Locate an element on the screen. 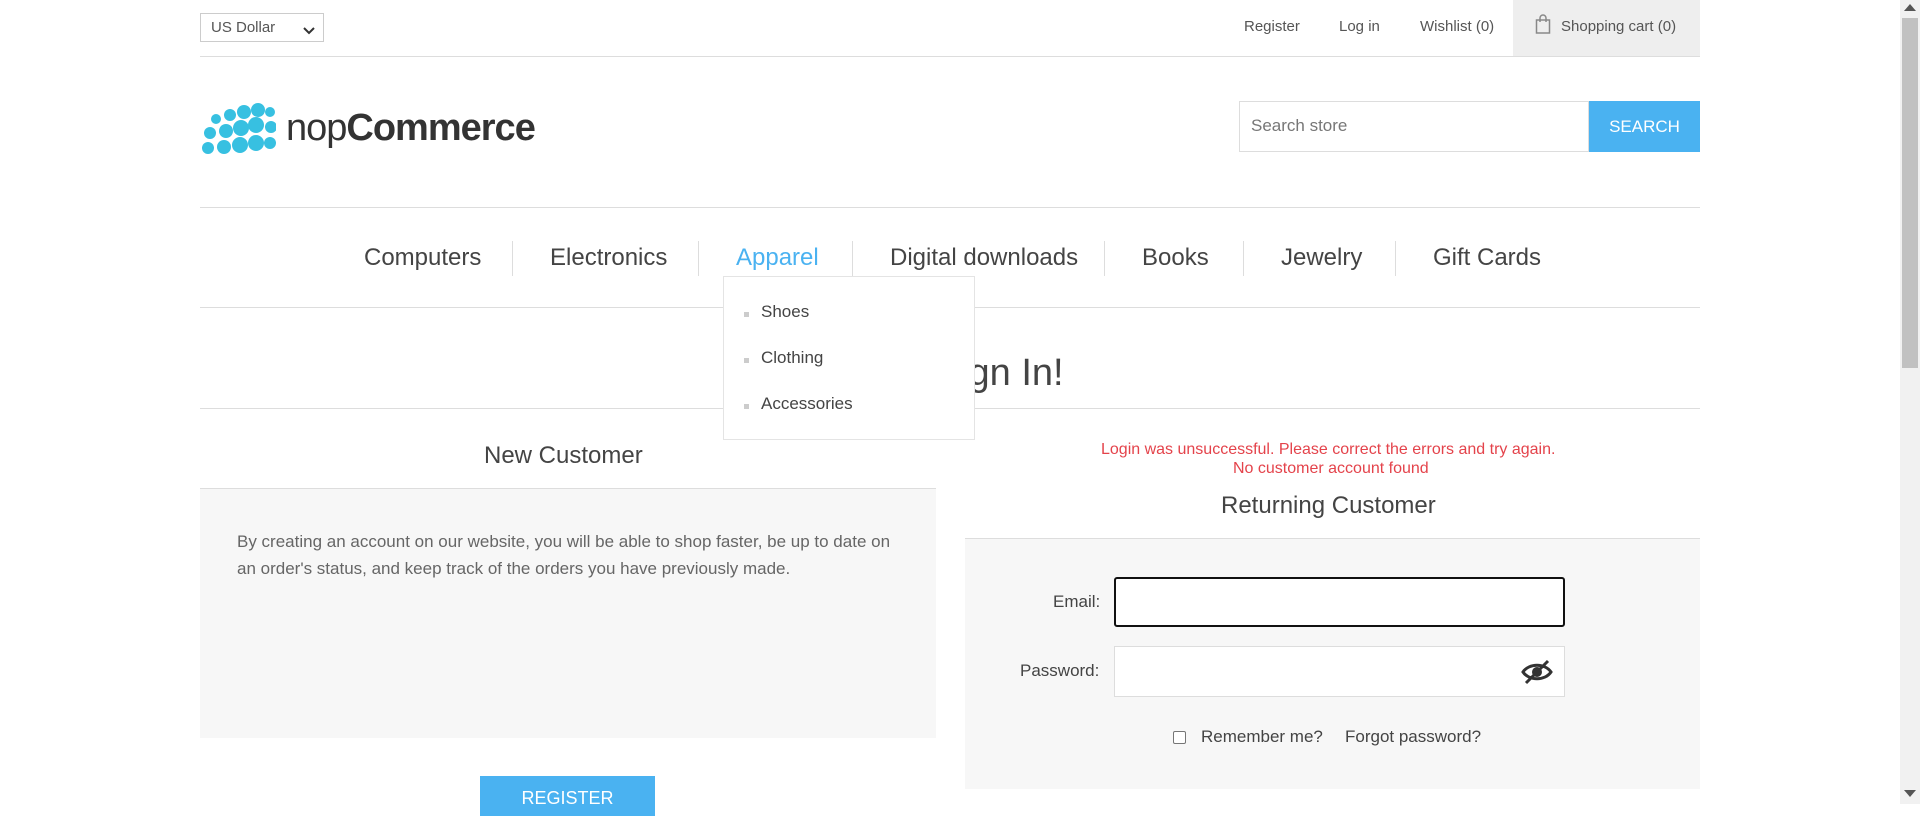 Image resolution: width=1920 pixels, height=820 pixels. password-field is located at coordinates (1339, 671).